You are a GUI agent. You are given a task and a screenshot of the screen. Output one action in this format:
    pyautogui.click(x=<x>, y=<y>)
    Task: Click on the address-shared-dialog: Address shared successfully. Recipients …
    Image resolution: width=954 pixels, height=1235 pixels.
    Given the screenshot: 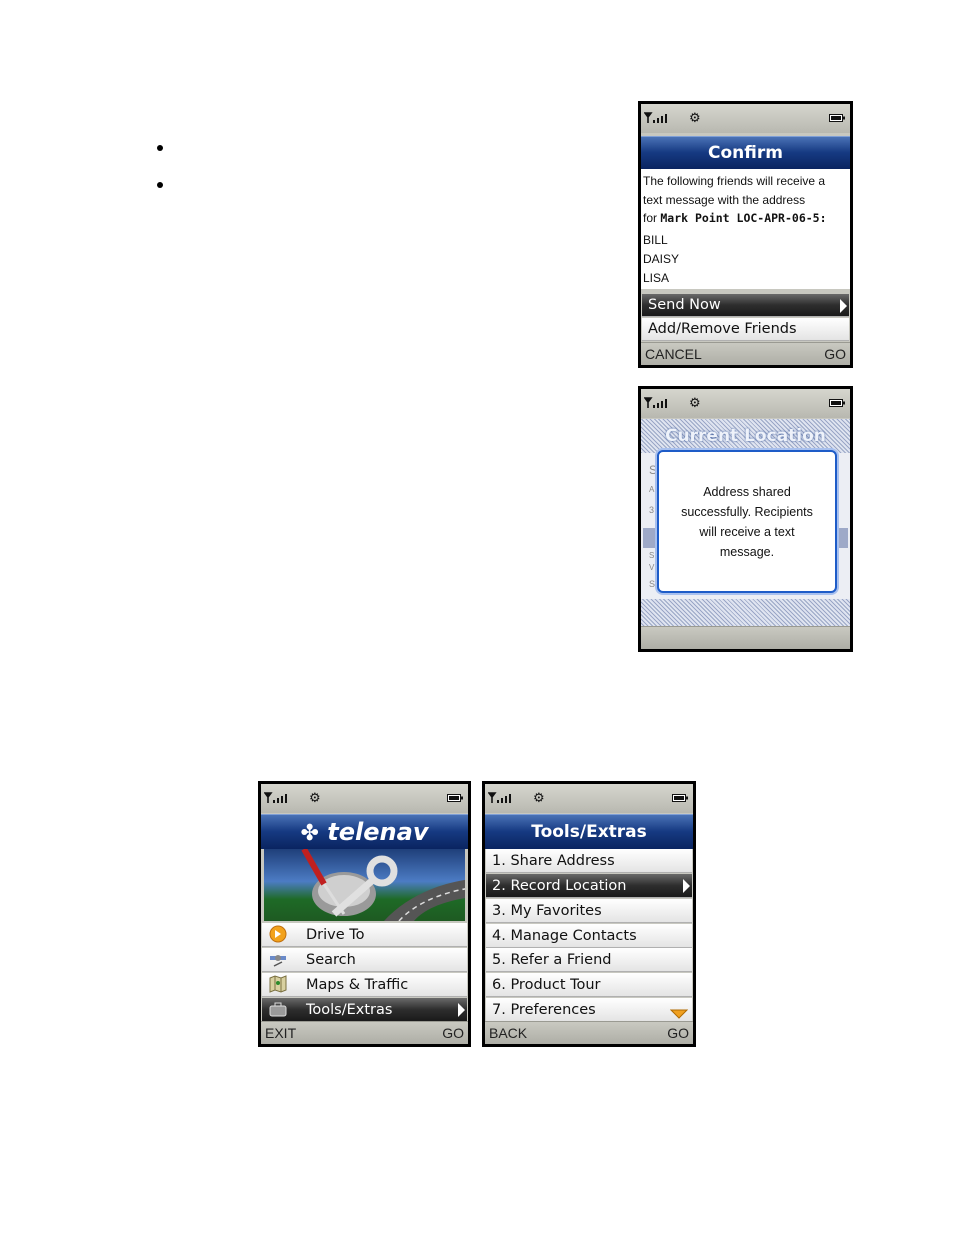 What is the action you would take?
    pyautogui.click(x=747, y=521)
    